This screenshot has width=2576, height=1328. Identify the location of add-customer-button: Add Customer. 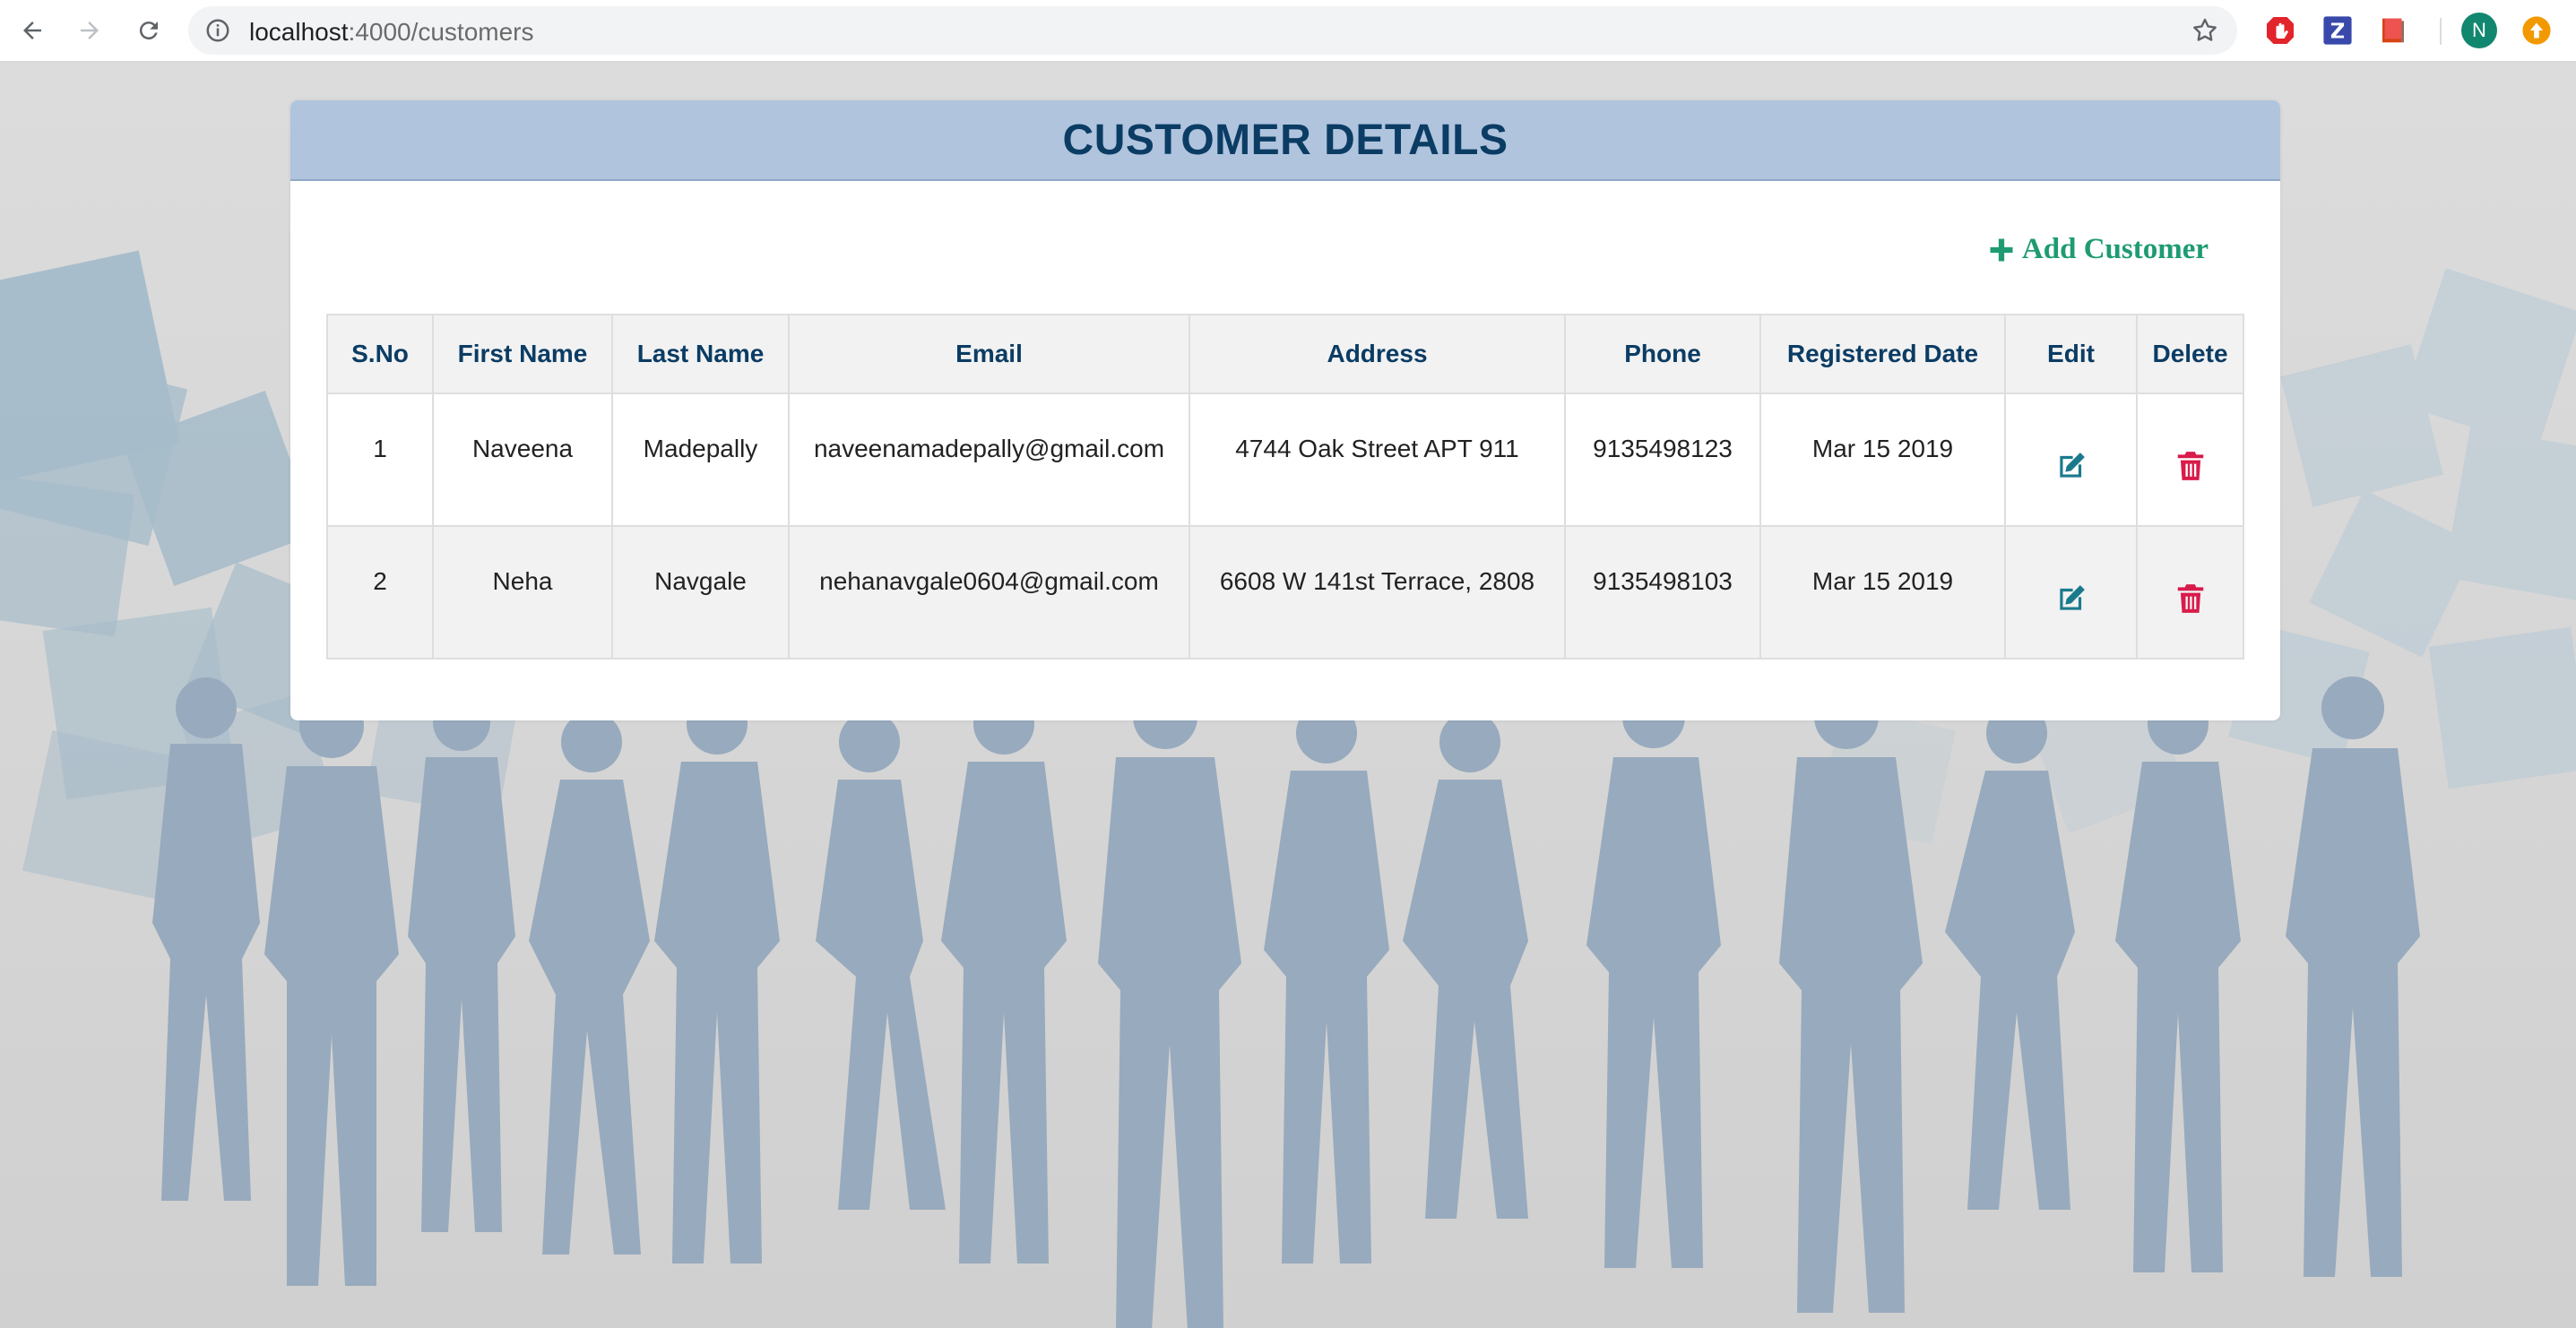
(2098, 250).